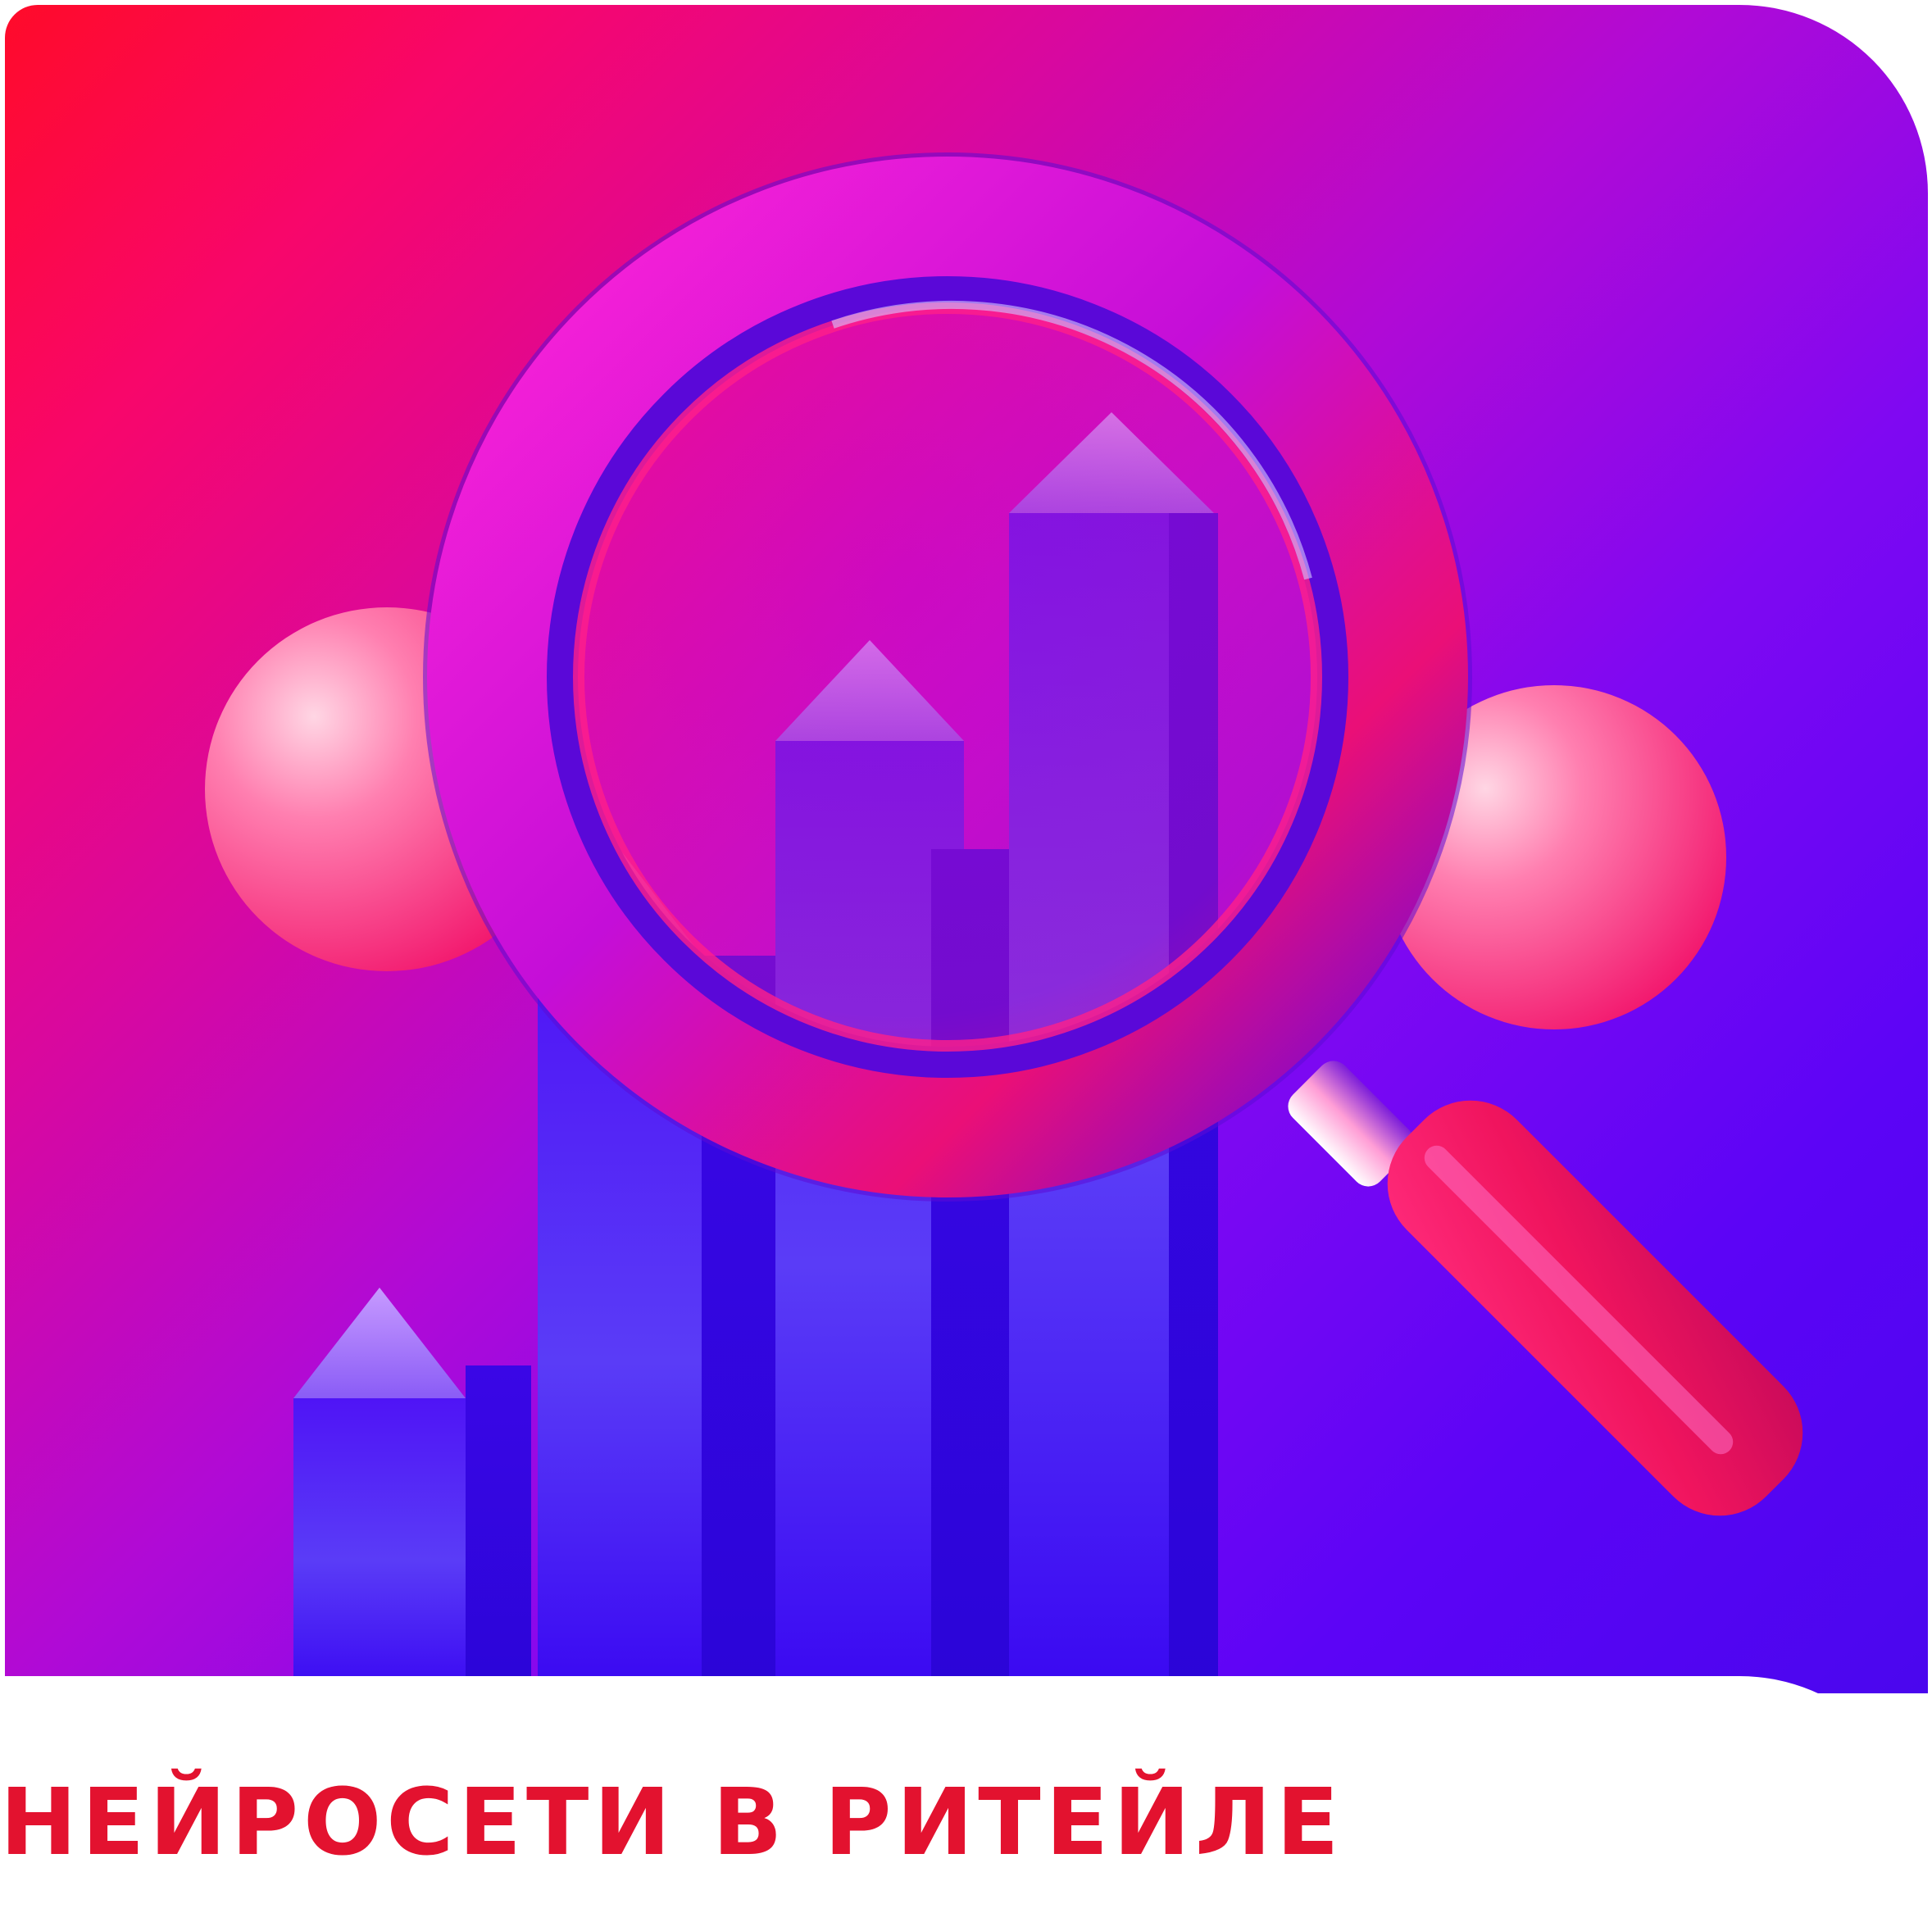 The image size is (1932, 1922). Describe the element at coordinates (672, 1823) in the screenshot. I see `headline-text: НЕЙРОСЕТИ В РИТЕЙЛЕ` at that location.